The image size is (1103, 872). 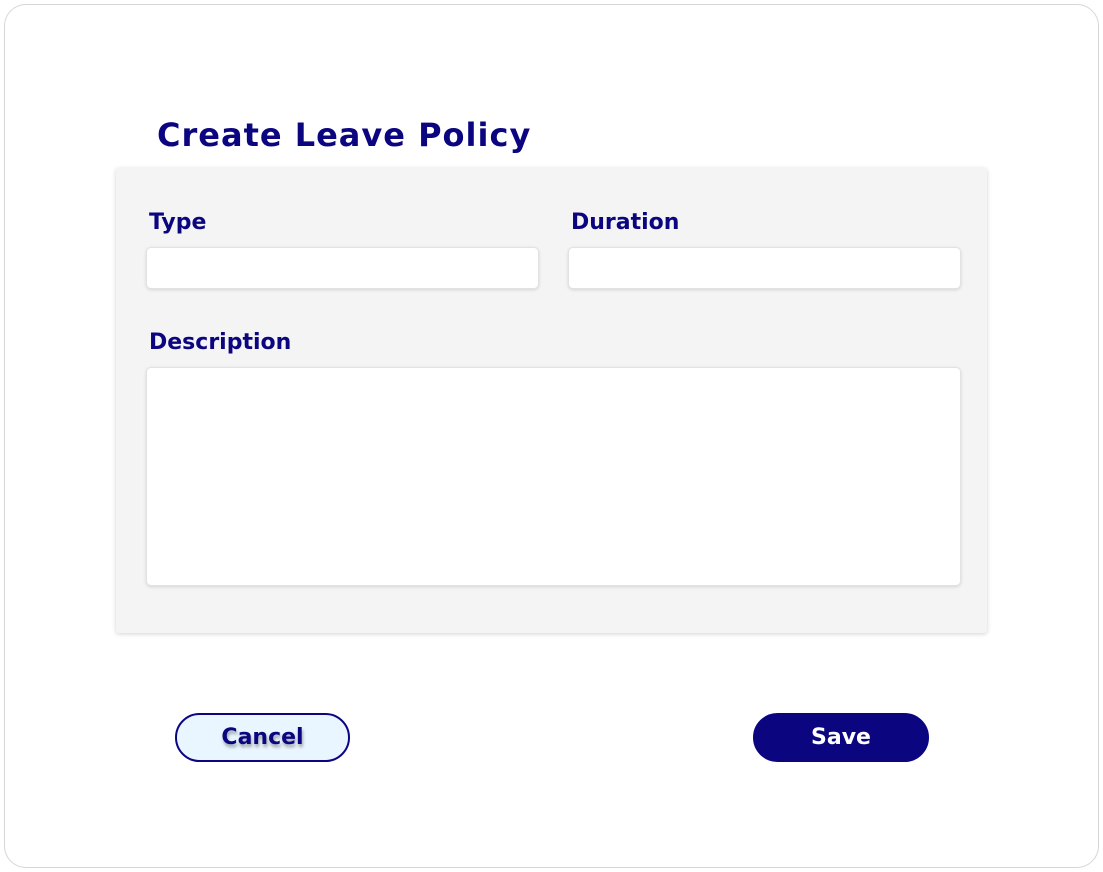 What do you see at coordinates (262, 737) in the screenshot?
I see `cancel-button: Cancel` at bounding box center [262, 737].